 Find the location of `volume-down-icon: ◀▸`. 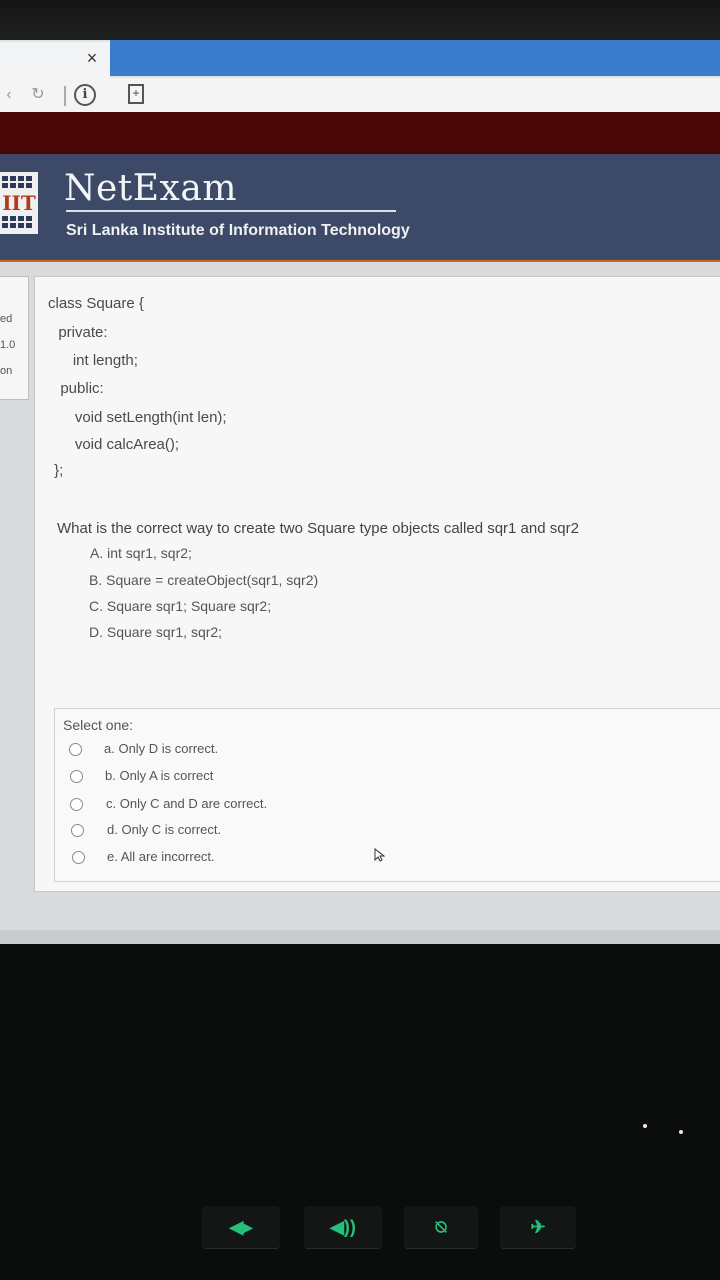

volume-down-icon: ◀▸ is located at coordinates (241, 1227).